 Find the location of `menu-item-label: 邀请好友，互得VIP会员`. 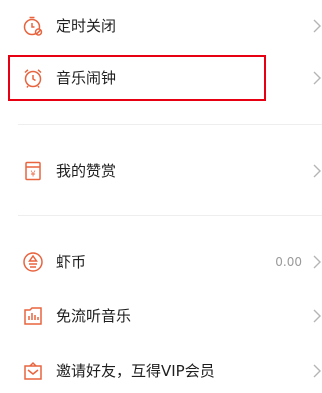

menu-item-label: 邀请好友，互得VIP会员 is located at coordinates (135, 371).